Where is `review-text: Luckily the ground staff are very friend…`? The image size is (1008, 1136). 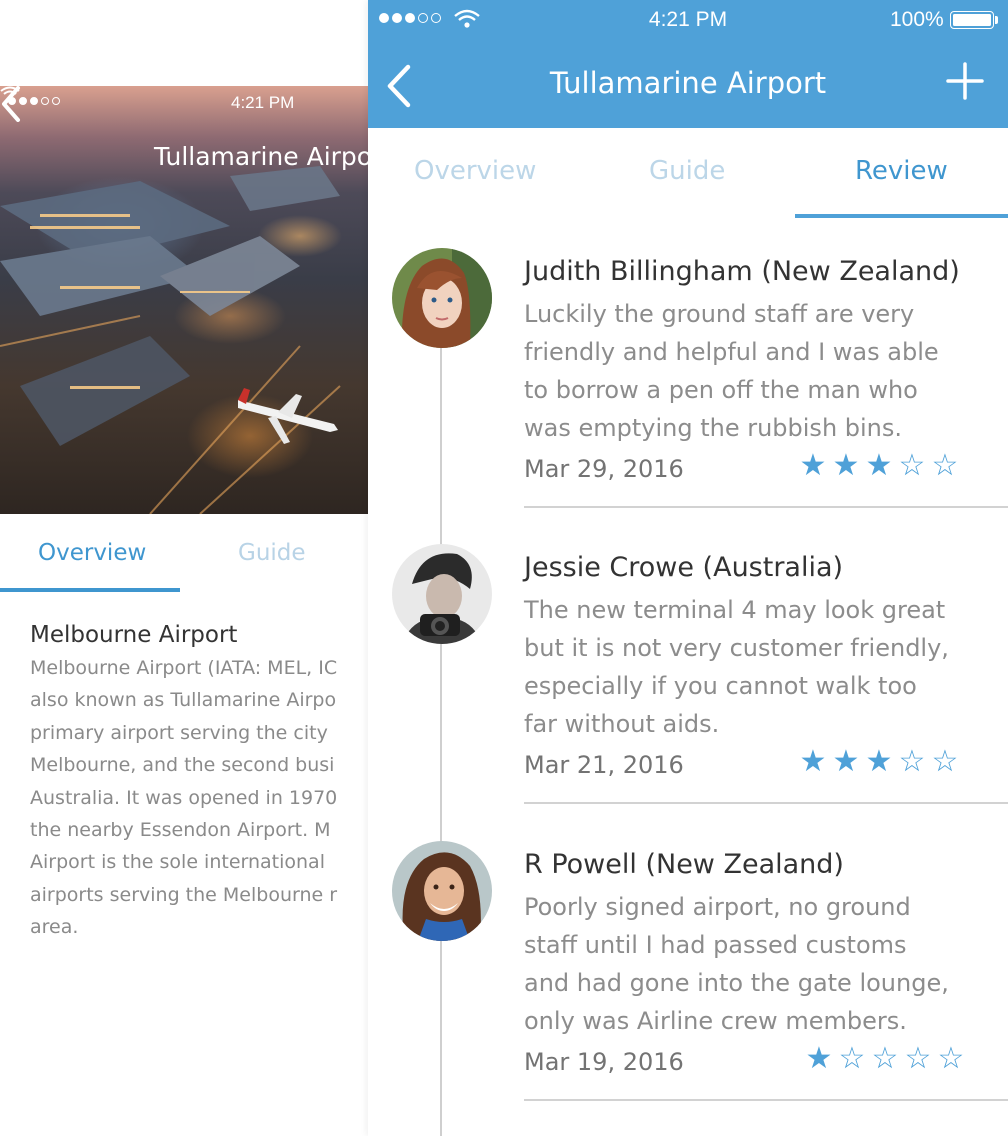 review-text: Luckily the ground staff are very friend… is located at coordinates (731, 371).